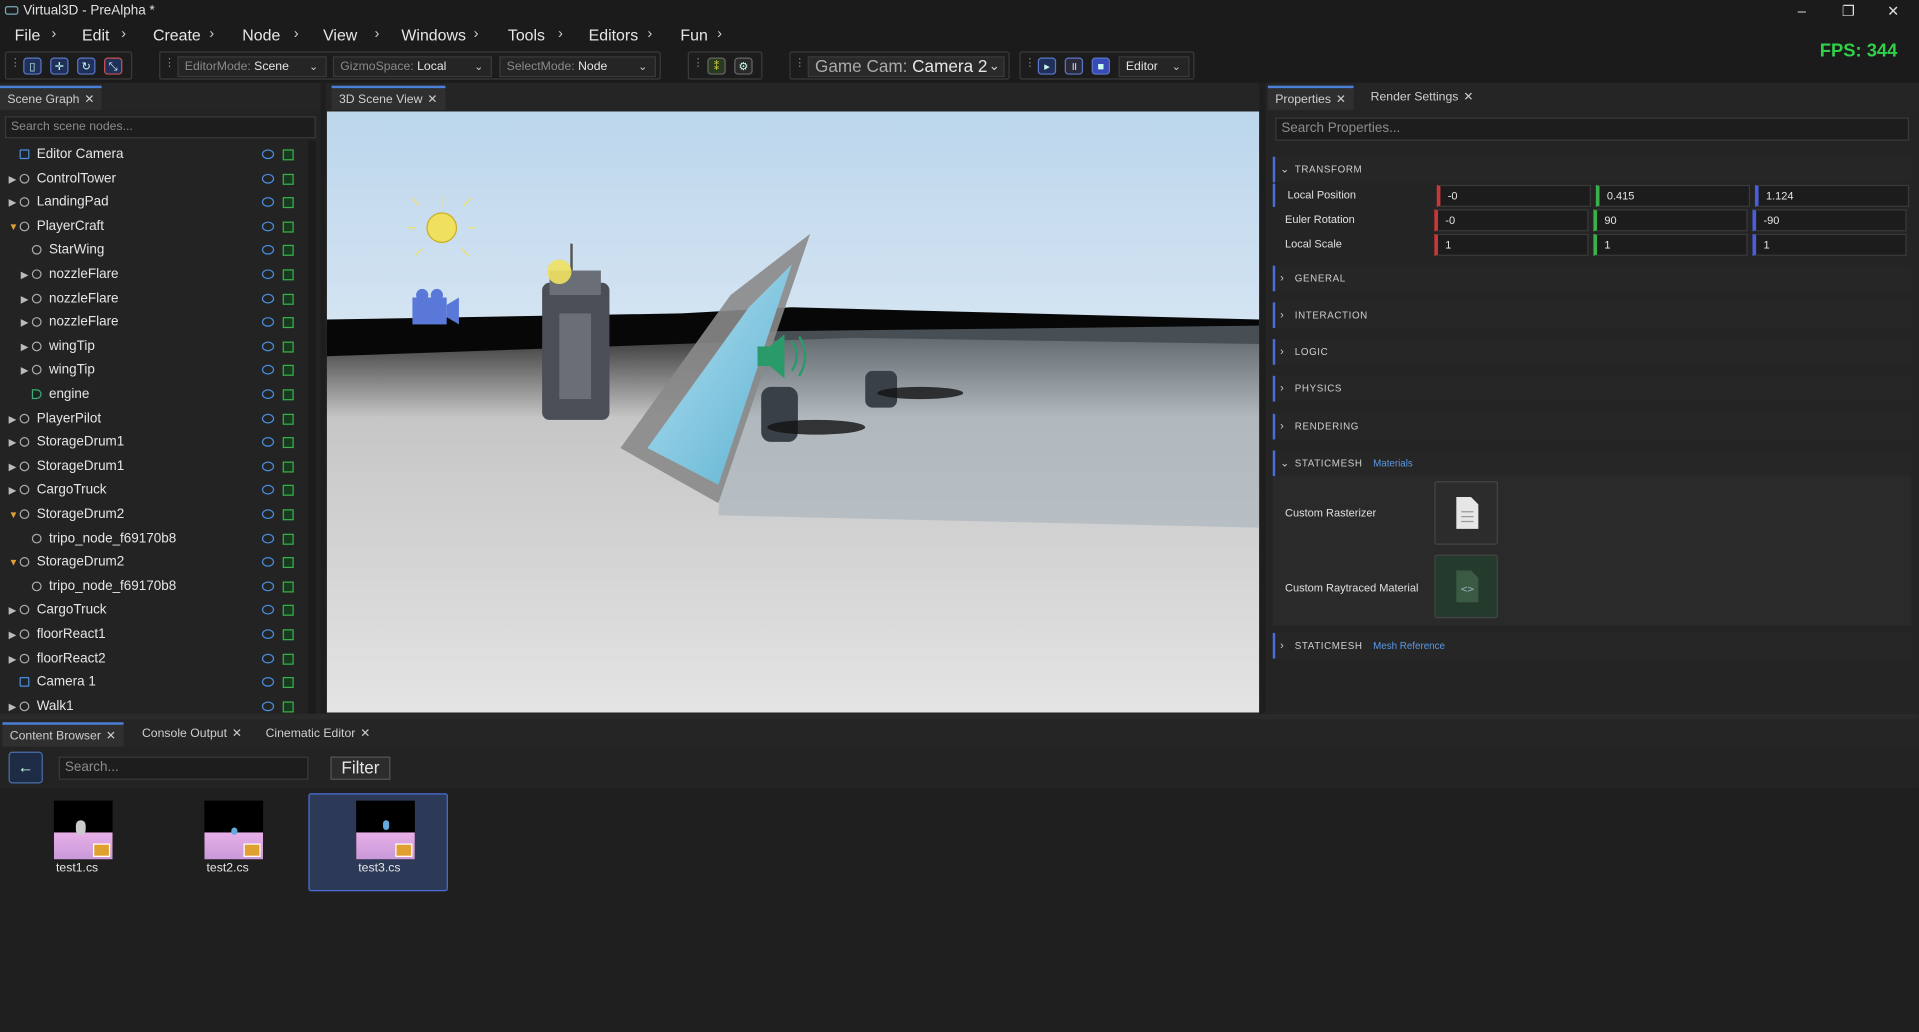 This screenshot has height=1032, width=1919. Describe the element at coordinates (228, 844) in the screenshot. I see `asset-item: test2.cs` at that location.